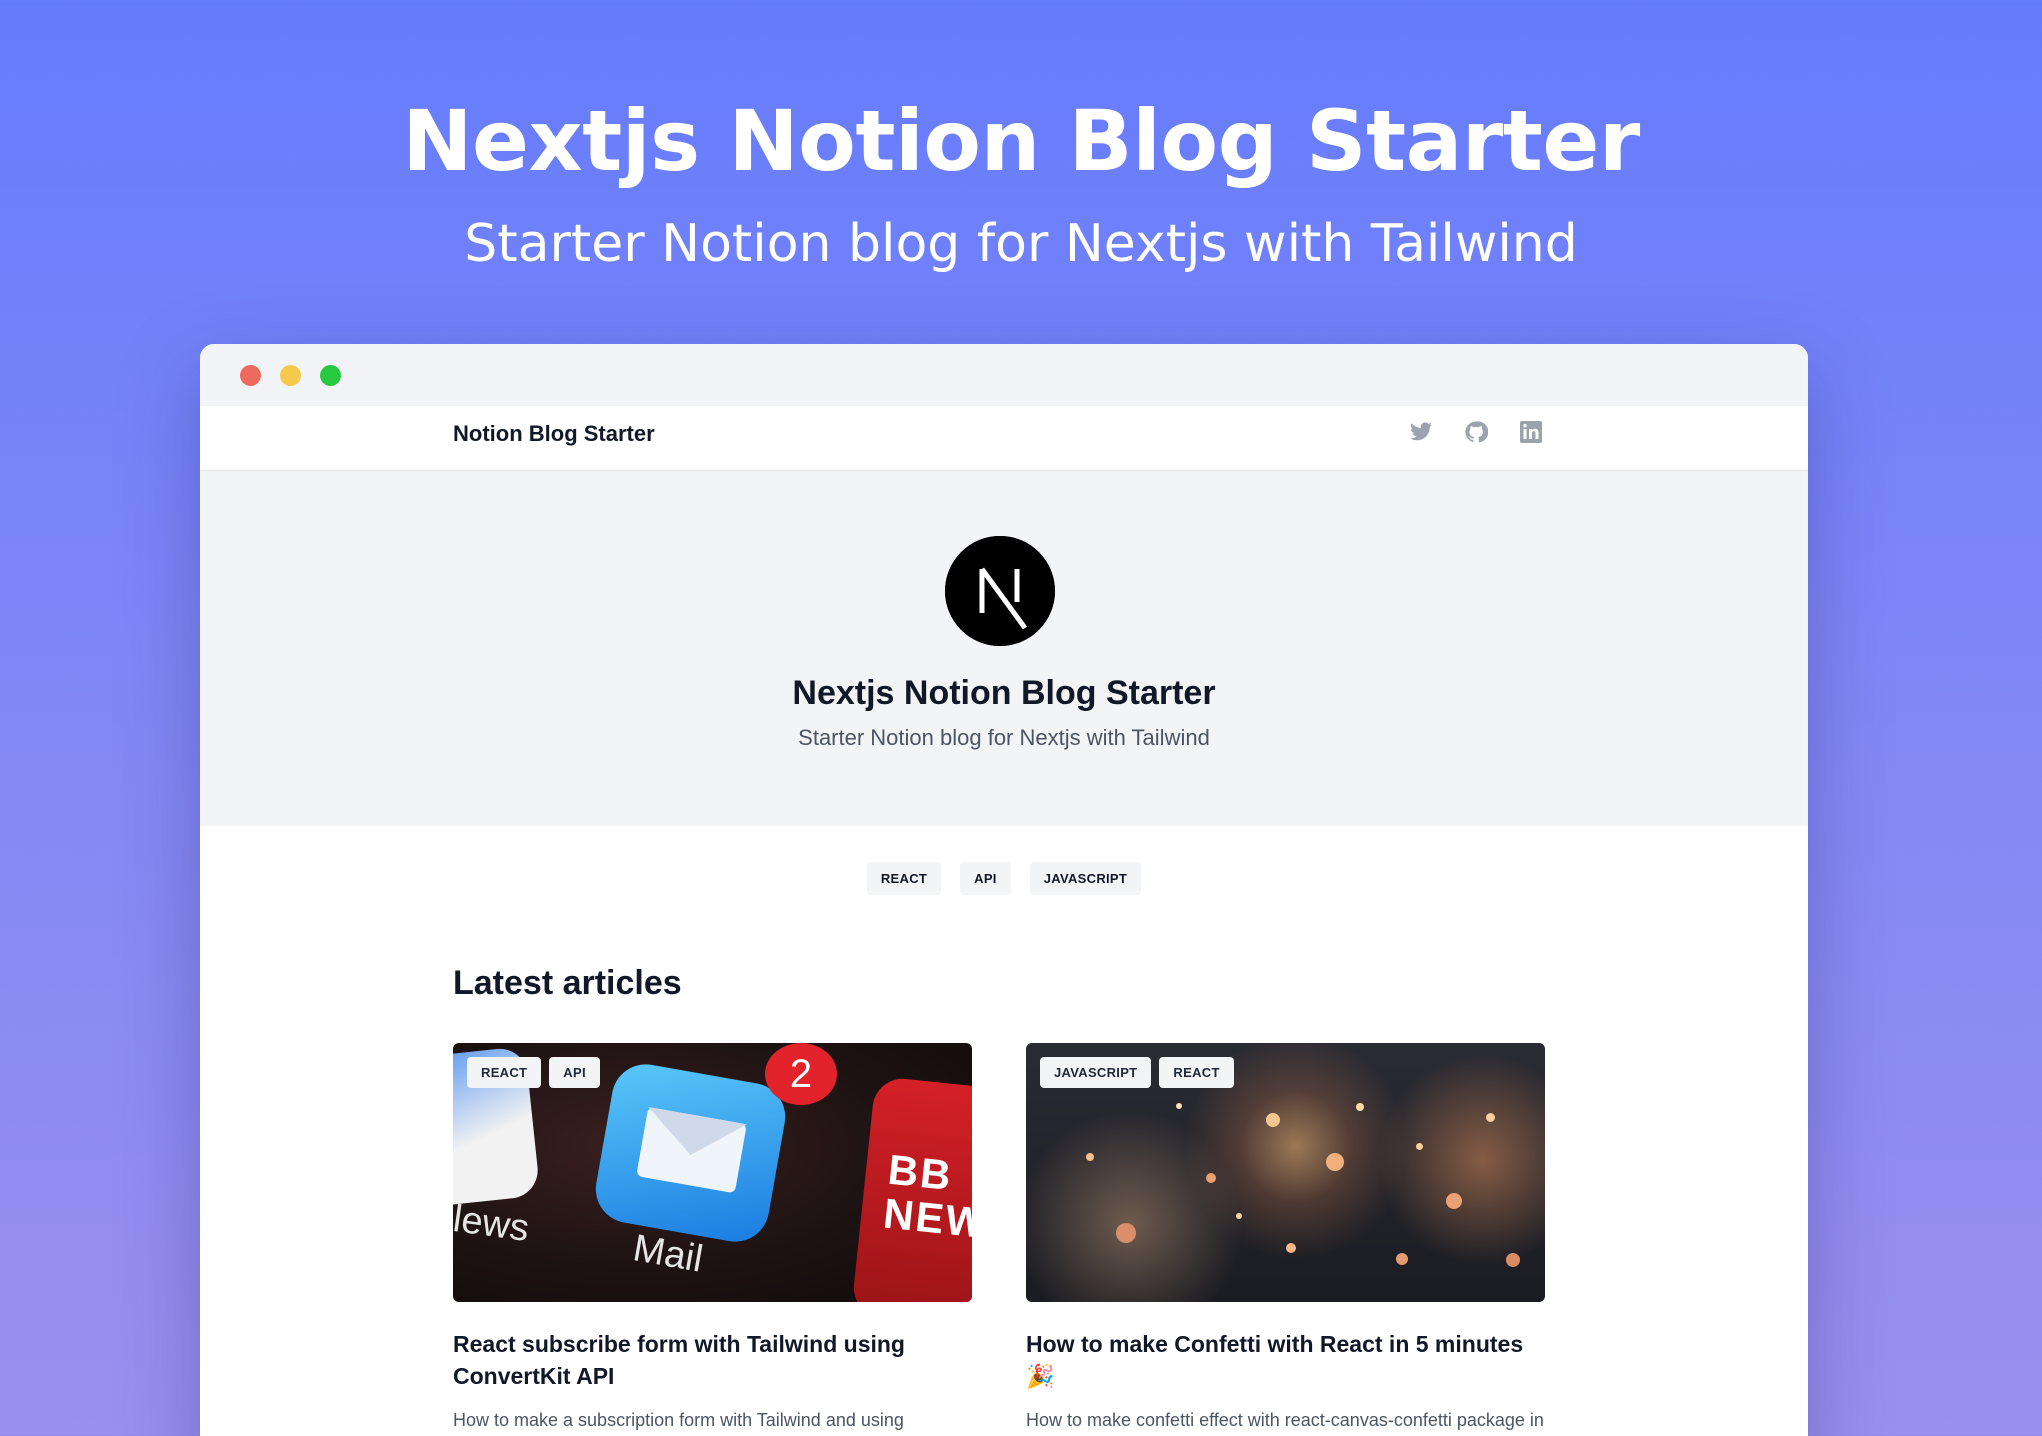  Describe the element at coordinates (290, 375) in the screenshot. I see `minimize-window-button` at that location.